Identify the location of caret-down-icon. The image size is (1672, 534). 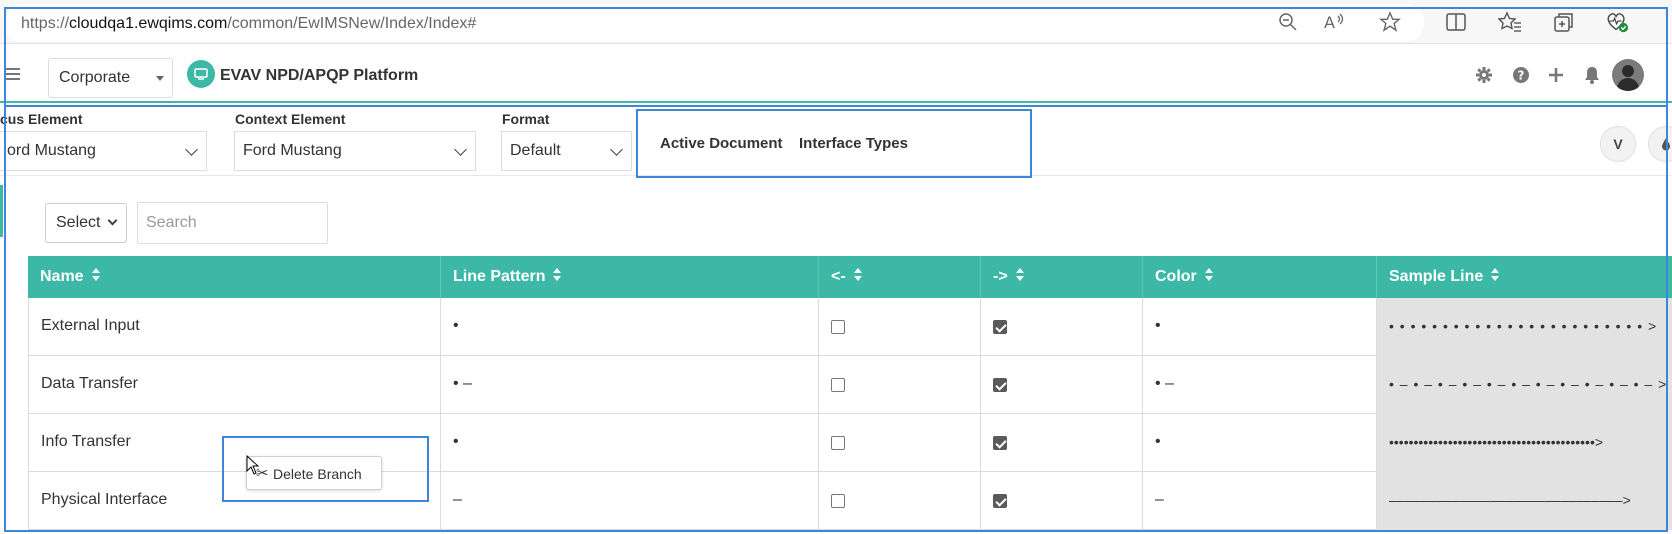
(160, 78).